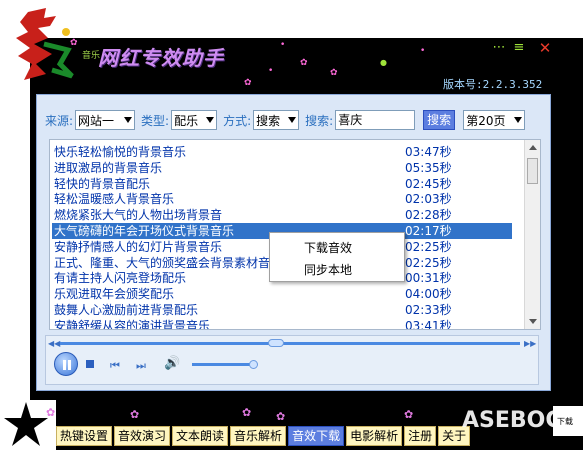 Image resolution: width=583 pixels, height=453 pixels. Describe the element at coordinates (161, 58) in the screenshot. I see `app-title: 网红专效助手` at that location.